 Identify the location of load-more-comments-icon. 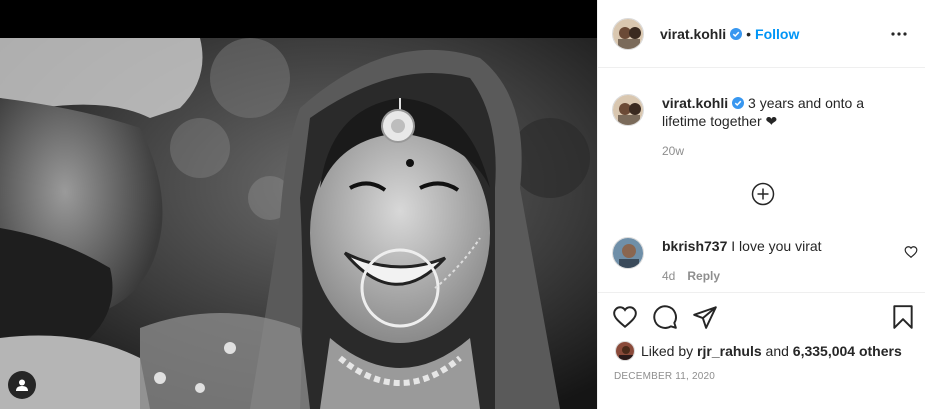
(763, 194).